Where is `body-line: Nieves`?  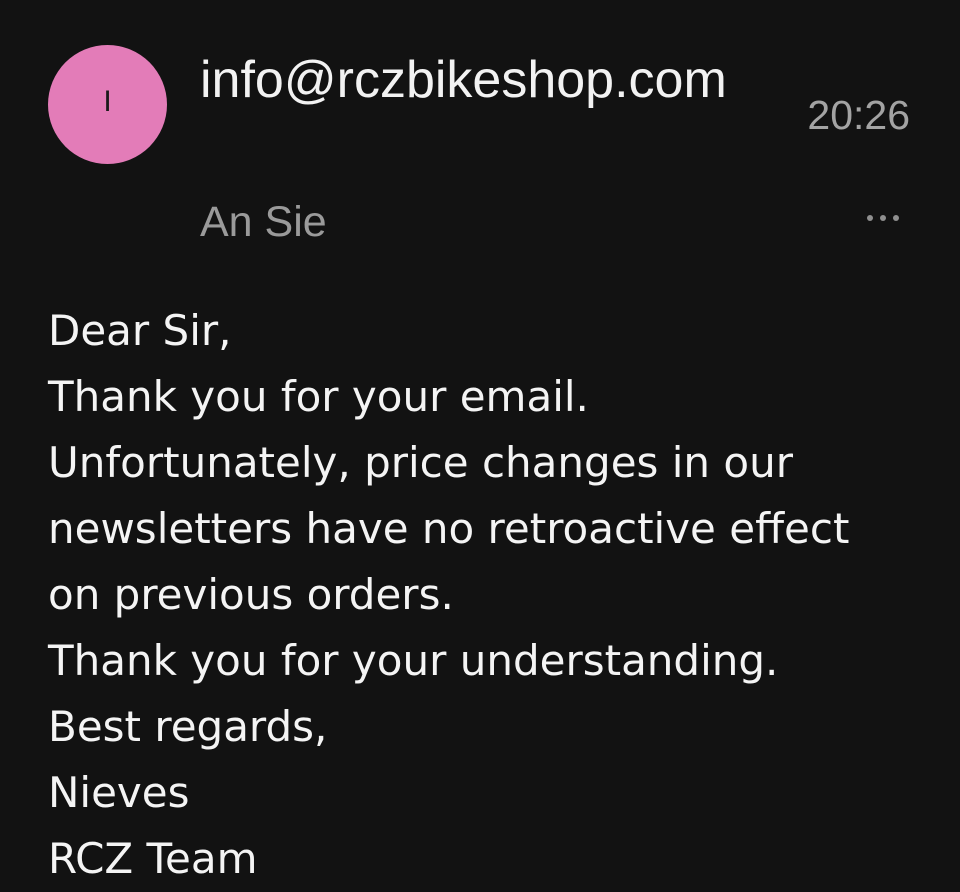
body-line: Nieves is located at coordinates (119, 792).